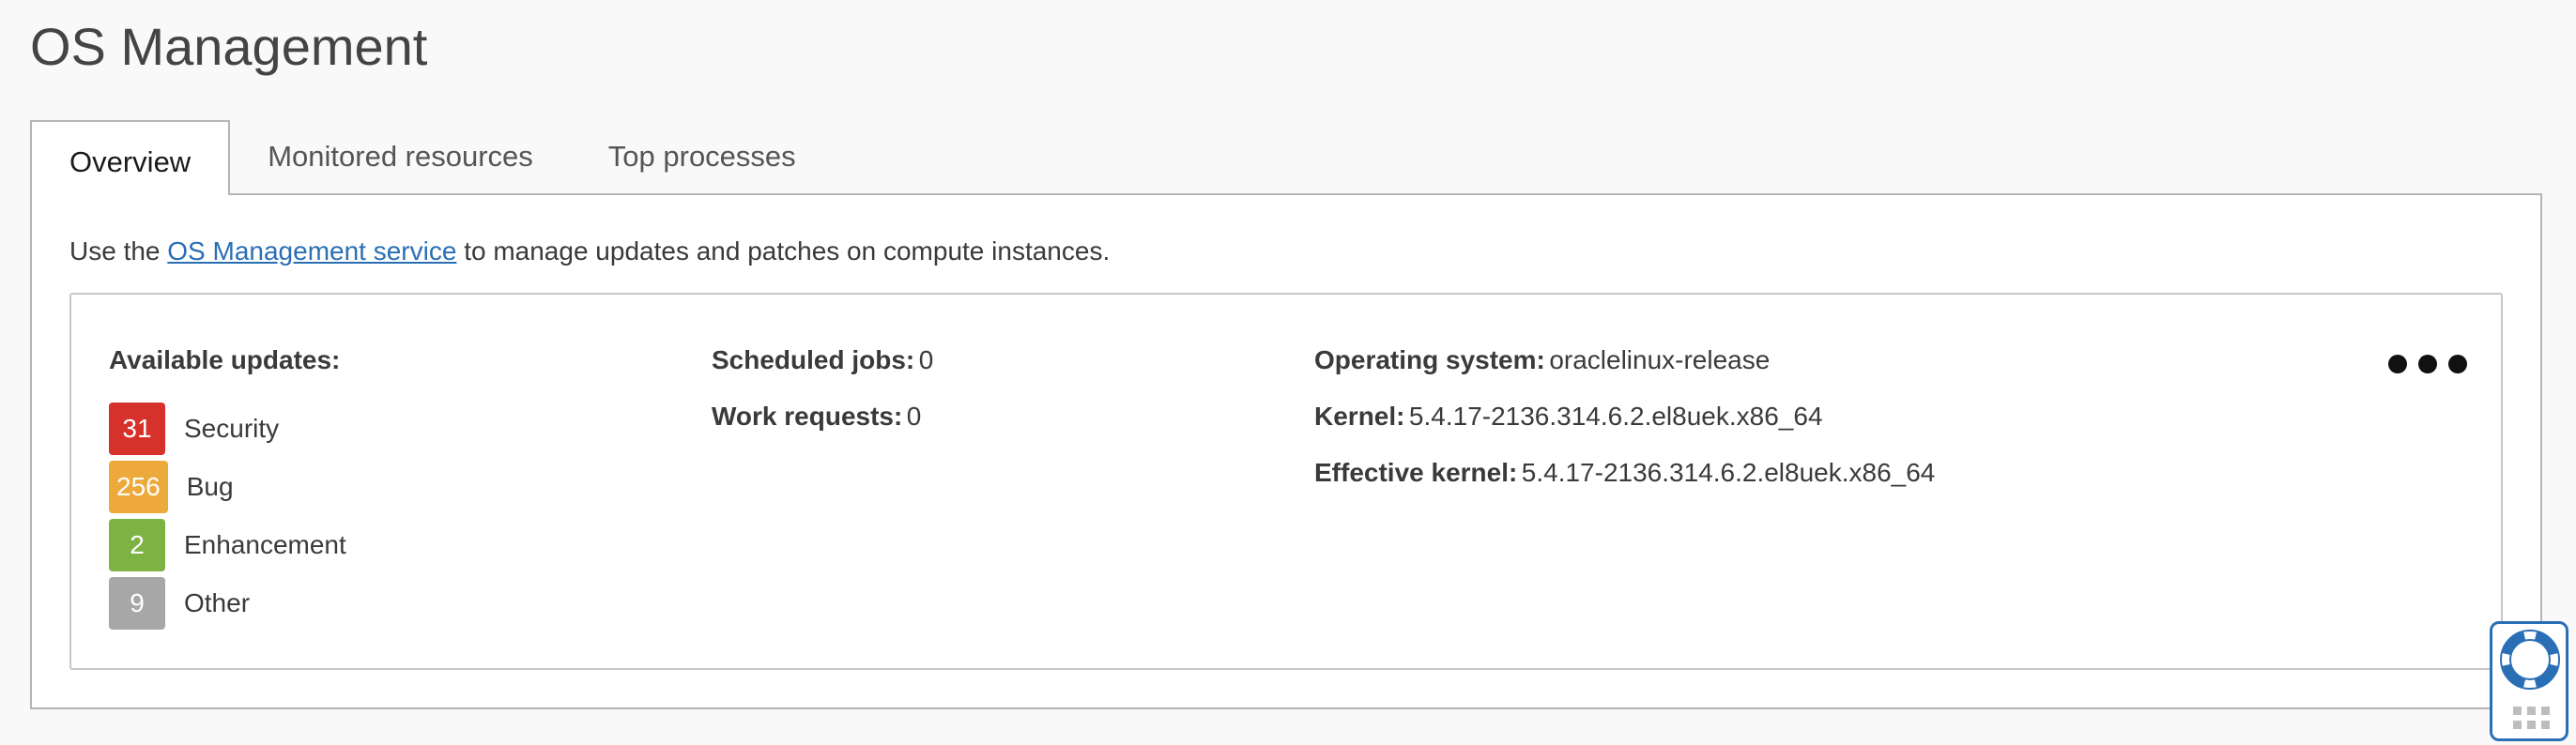 The image size is (2576, 745). What do you see at coordinates (1616, 416) in the screenshot?
I see `kernel-value: 5.4.17-2136.314.6.2.el8uek.x86_64` at bounding box center [1616, 416].